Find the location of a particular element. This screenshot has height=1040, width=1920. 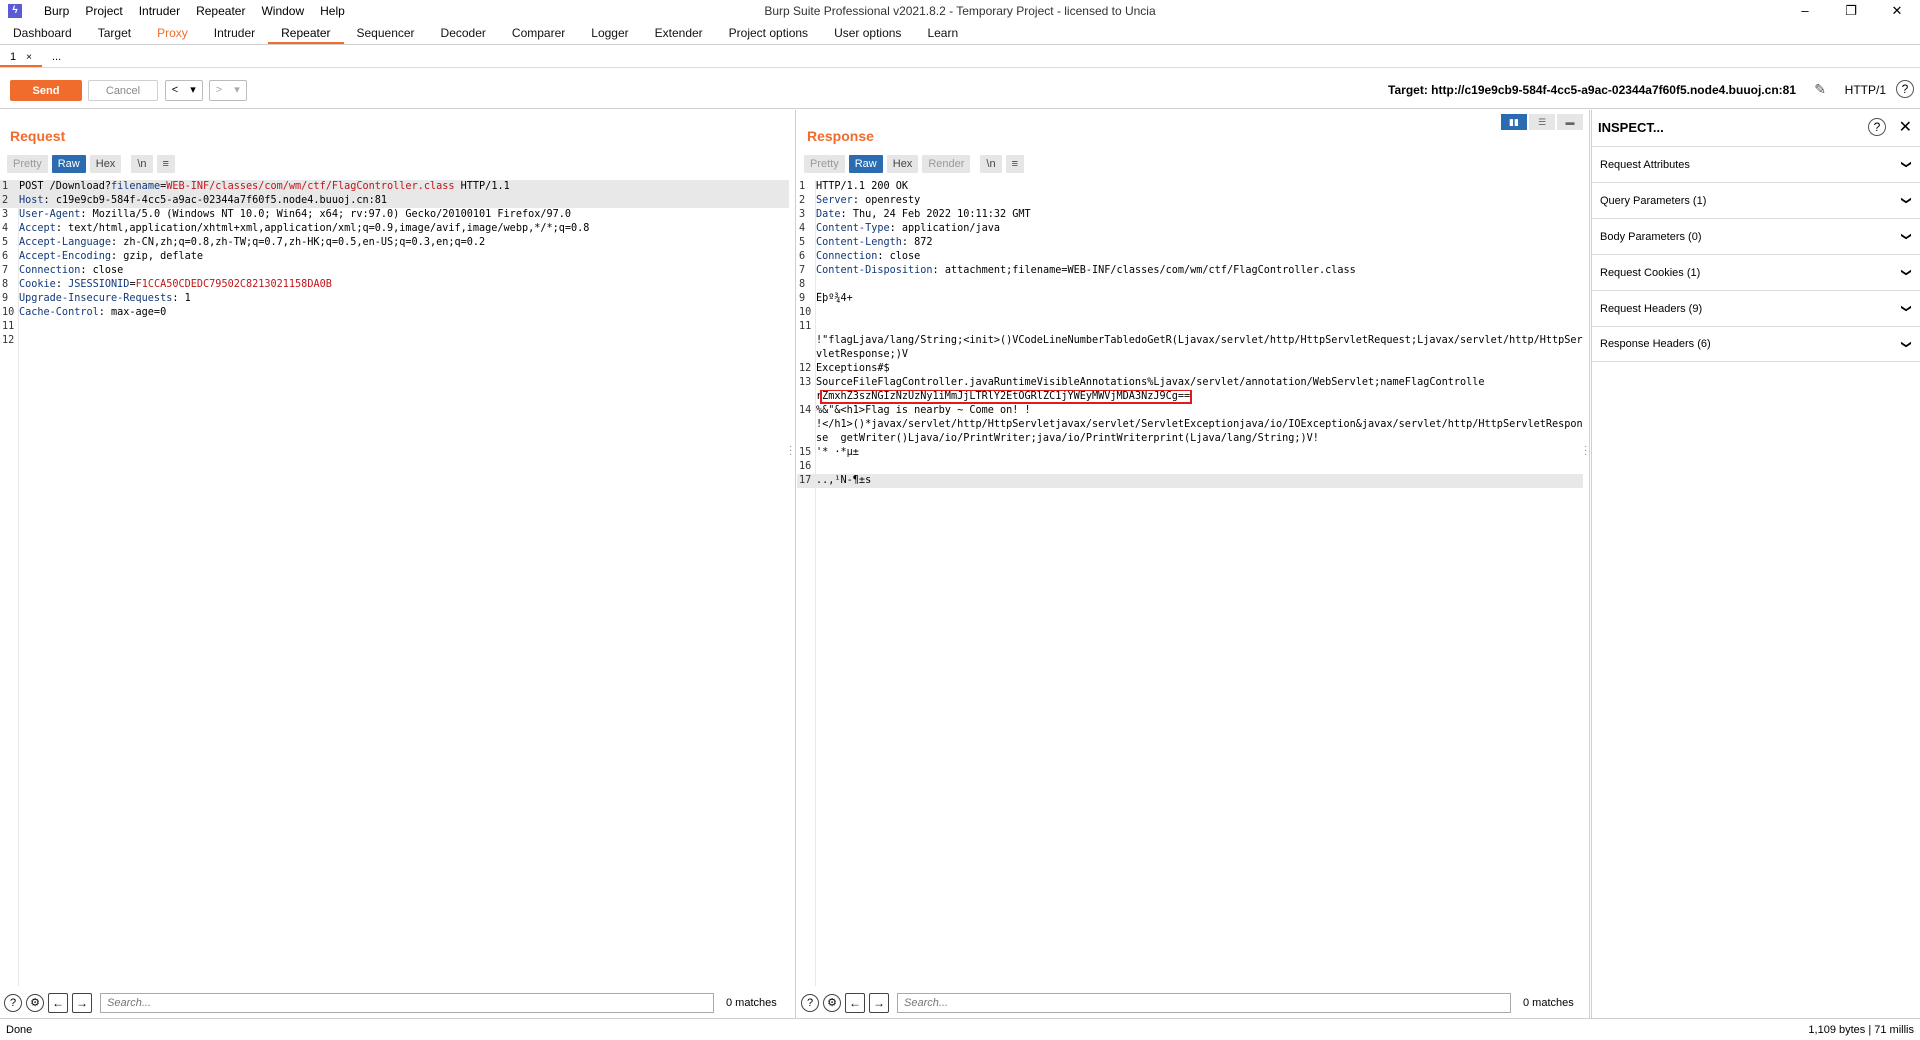

response-line: 4 Content-Type: application/java is located at coordinates (900, 228).